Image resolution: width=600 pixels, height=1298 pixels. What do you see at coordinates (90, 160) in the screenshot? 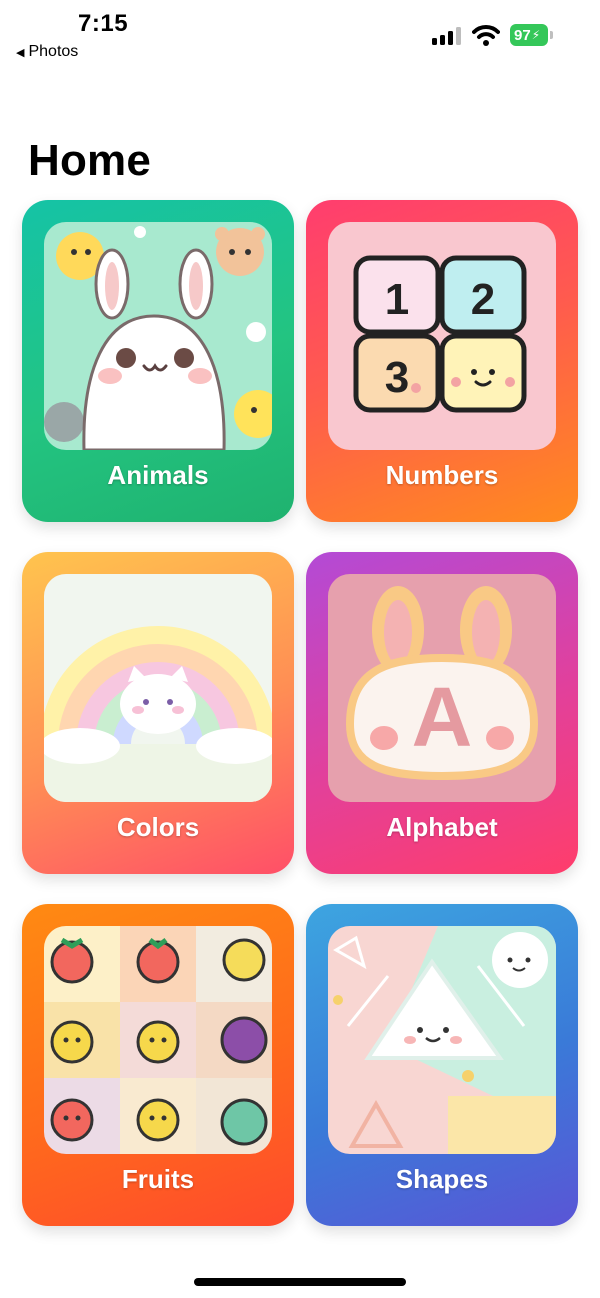
I see `page-title: Home` at bounding box center [90, 160].